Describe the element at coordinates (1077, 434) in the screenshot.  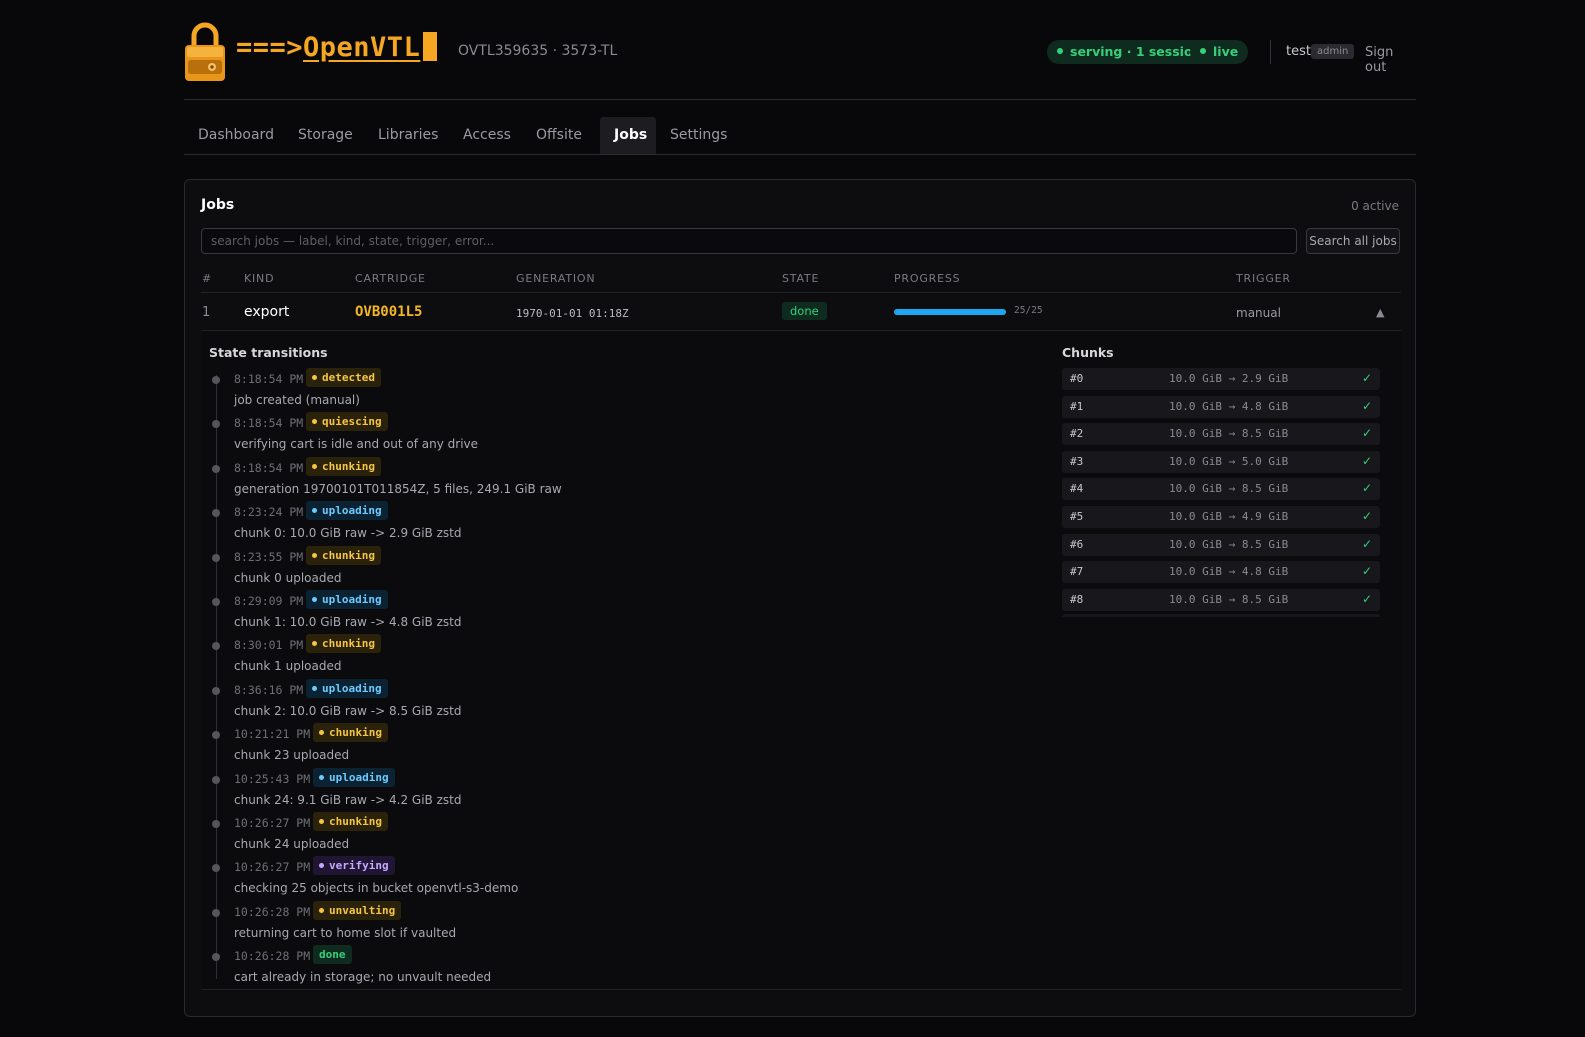
I see `chunk-id: #2` at that location.